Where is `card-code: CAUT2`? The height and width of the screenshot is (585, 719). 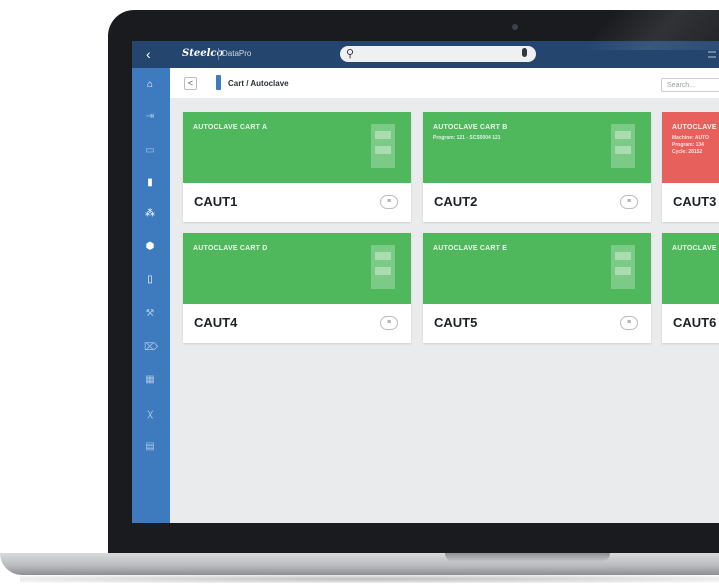
card-code: CAUT2 is located at coordinates (456, 201).